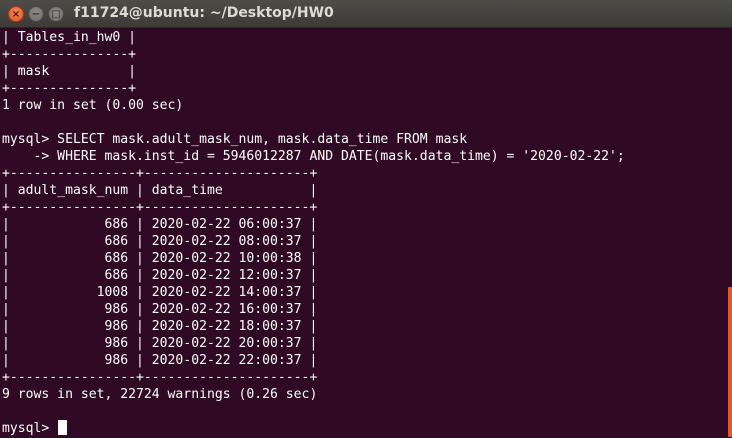 This screenshot has width=732, height=438. What do you see at coordinates (729, 233) in the screenshot?
I see `scrollbar` at bounding box center [729, 233].